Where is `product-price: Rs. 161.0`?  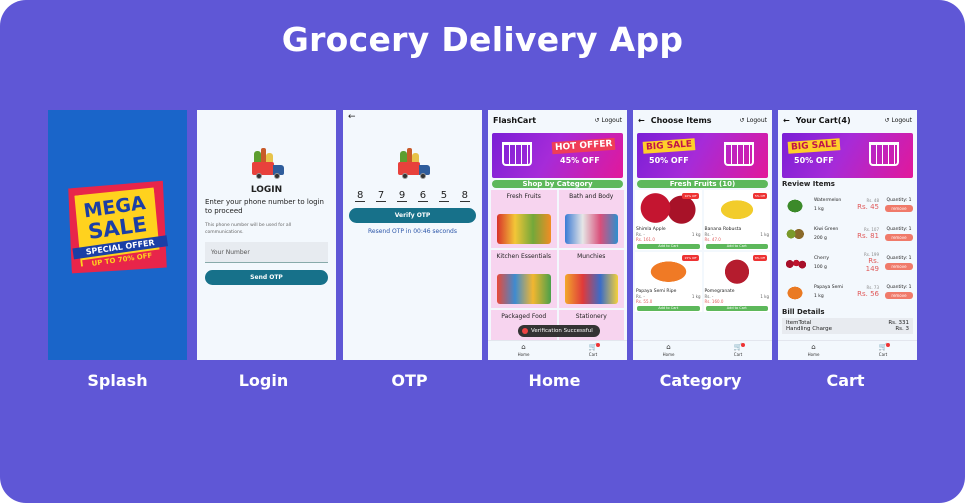 product-price: Rs. 161.0 is located at coordinates (645, 239).